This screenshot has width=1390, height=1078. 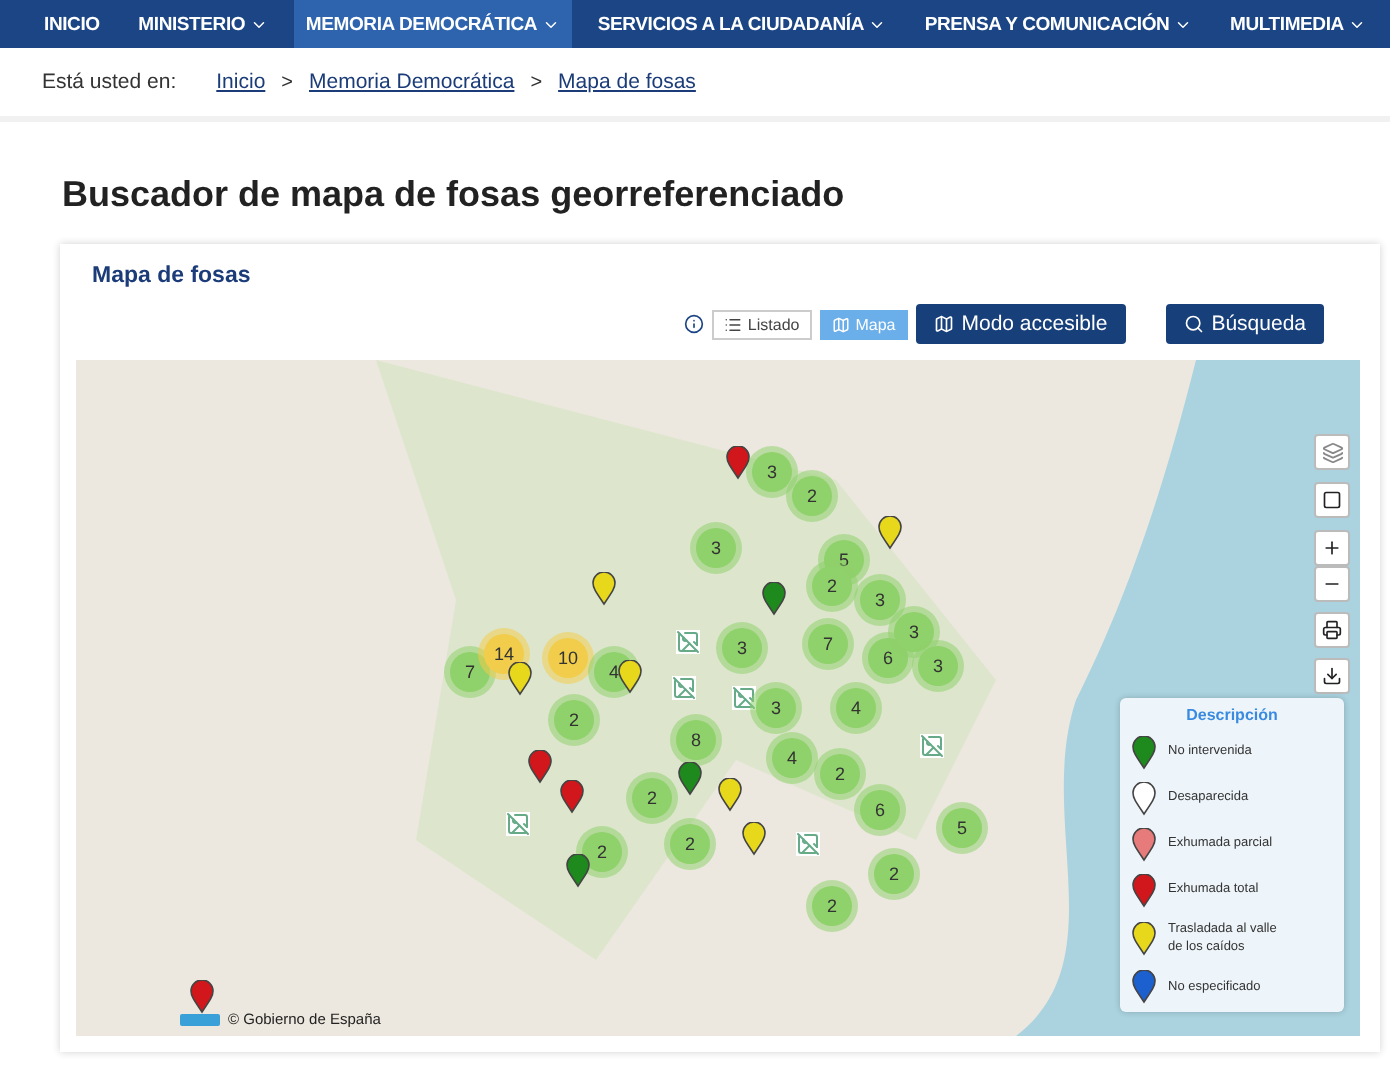 I want to click on layers-button, so click(x=1332, y=452).